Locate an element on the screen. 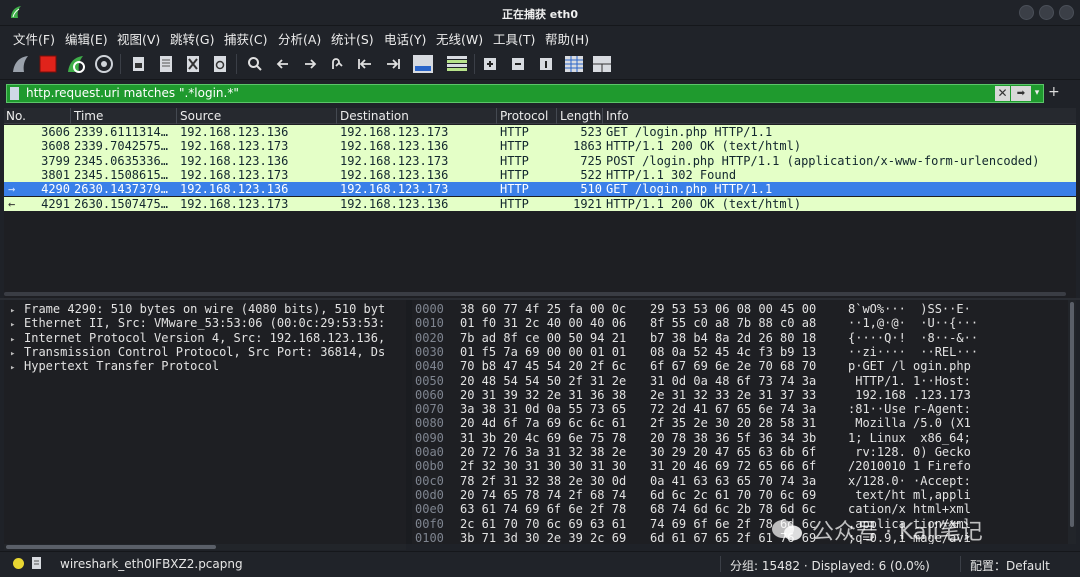  profile-selector: 配置：Default is located at coordinates (1010, 565).